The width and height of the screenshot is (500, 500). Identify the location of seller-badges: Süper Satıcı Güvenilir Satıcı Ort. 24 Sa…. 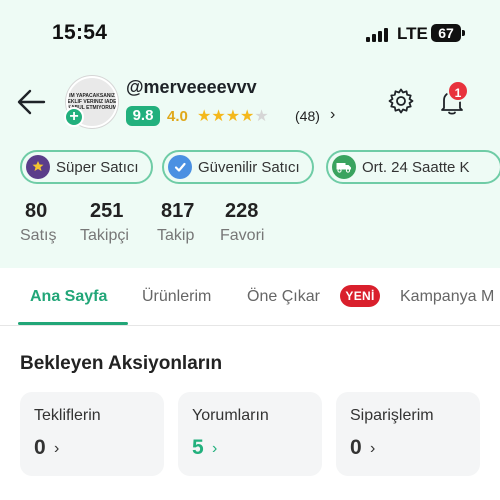
(260, 167).